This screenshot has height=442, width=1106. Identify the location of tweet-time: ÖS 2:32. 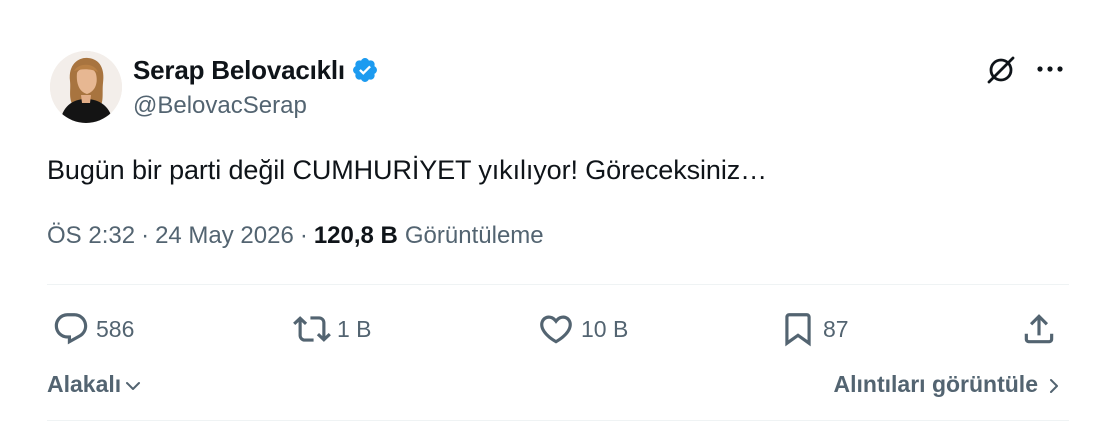
(91, 236).